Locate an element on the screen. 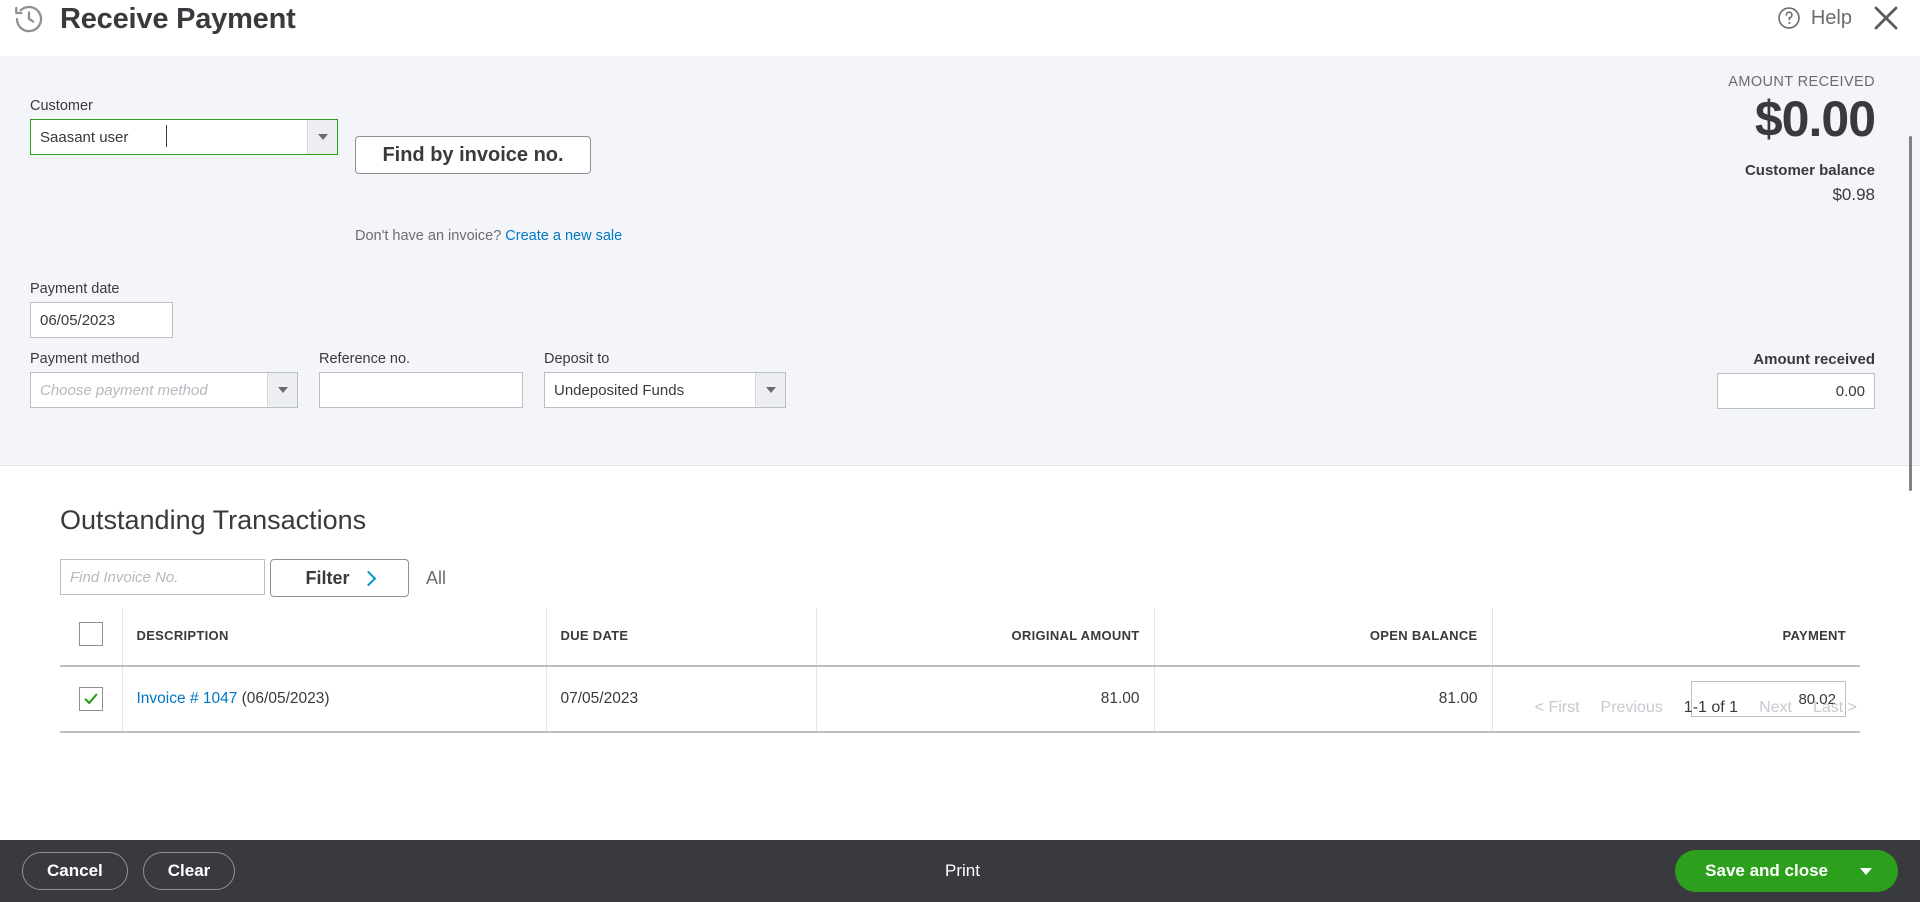  customer-input is located at coordinates (184, 137).